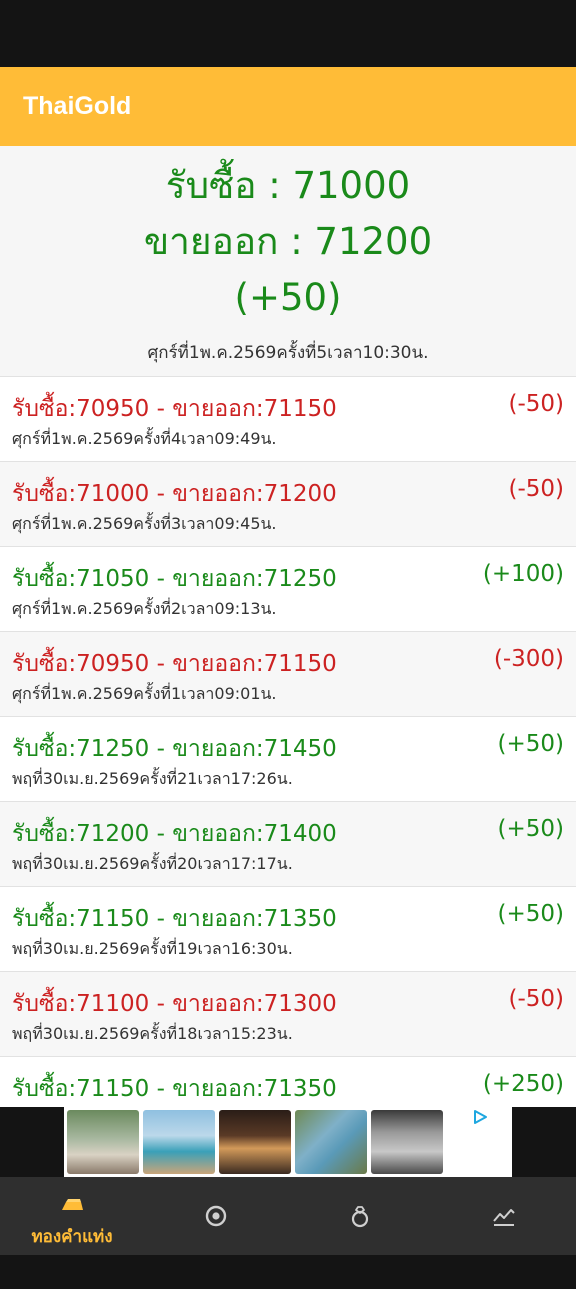 The width and height of the screenshot is (576, 1289). What do you see at coordinates (144, 523) in the screenshot?
I see `history-row-time: ศุกร์ที่1พ.ค.2569ครั้งที่3เวลา09:45น.` at bounding box center [144, 523].